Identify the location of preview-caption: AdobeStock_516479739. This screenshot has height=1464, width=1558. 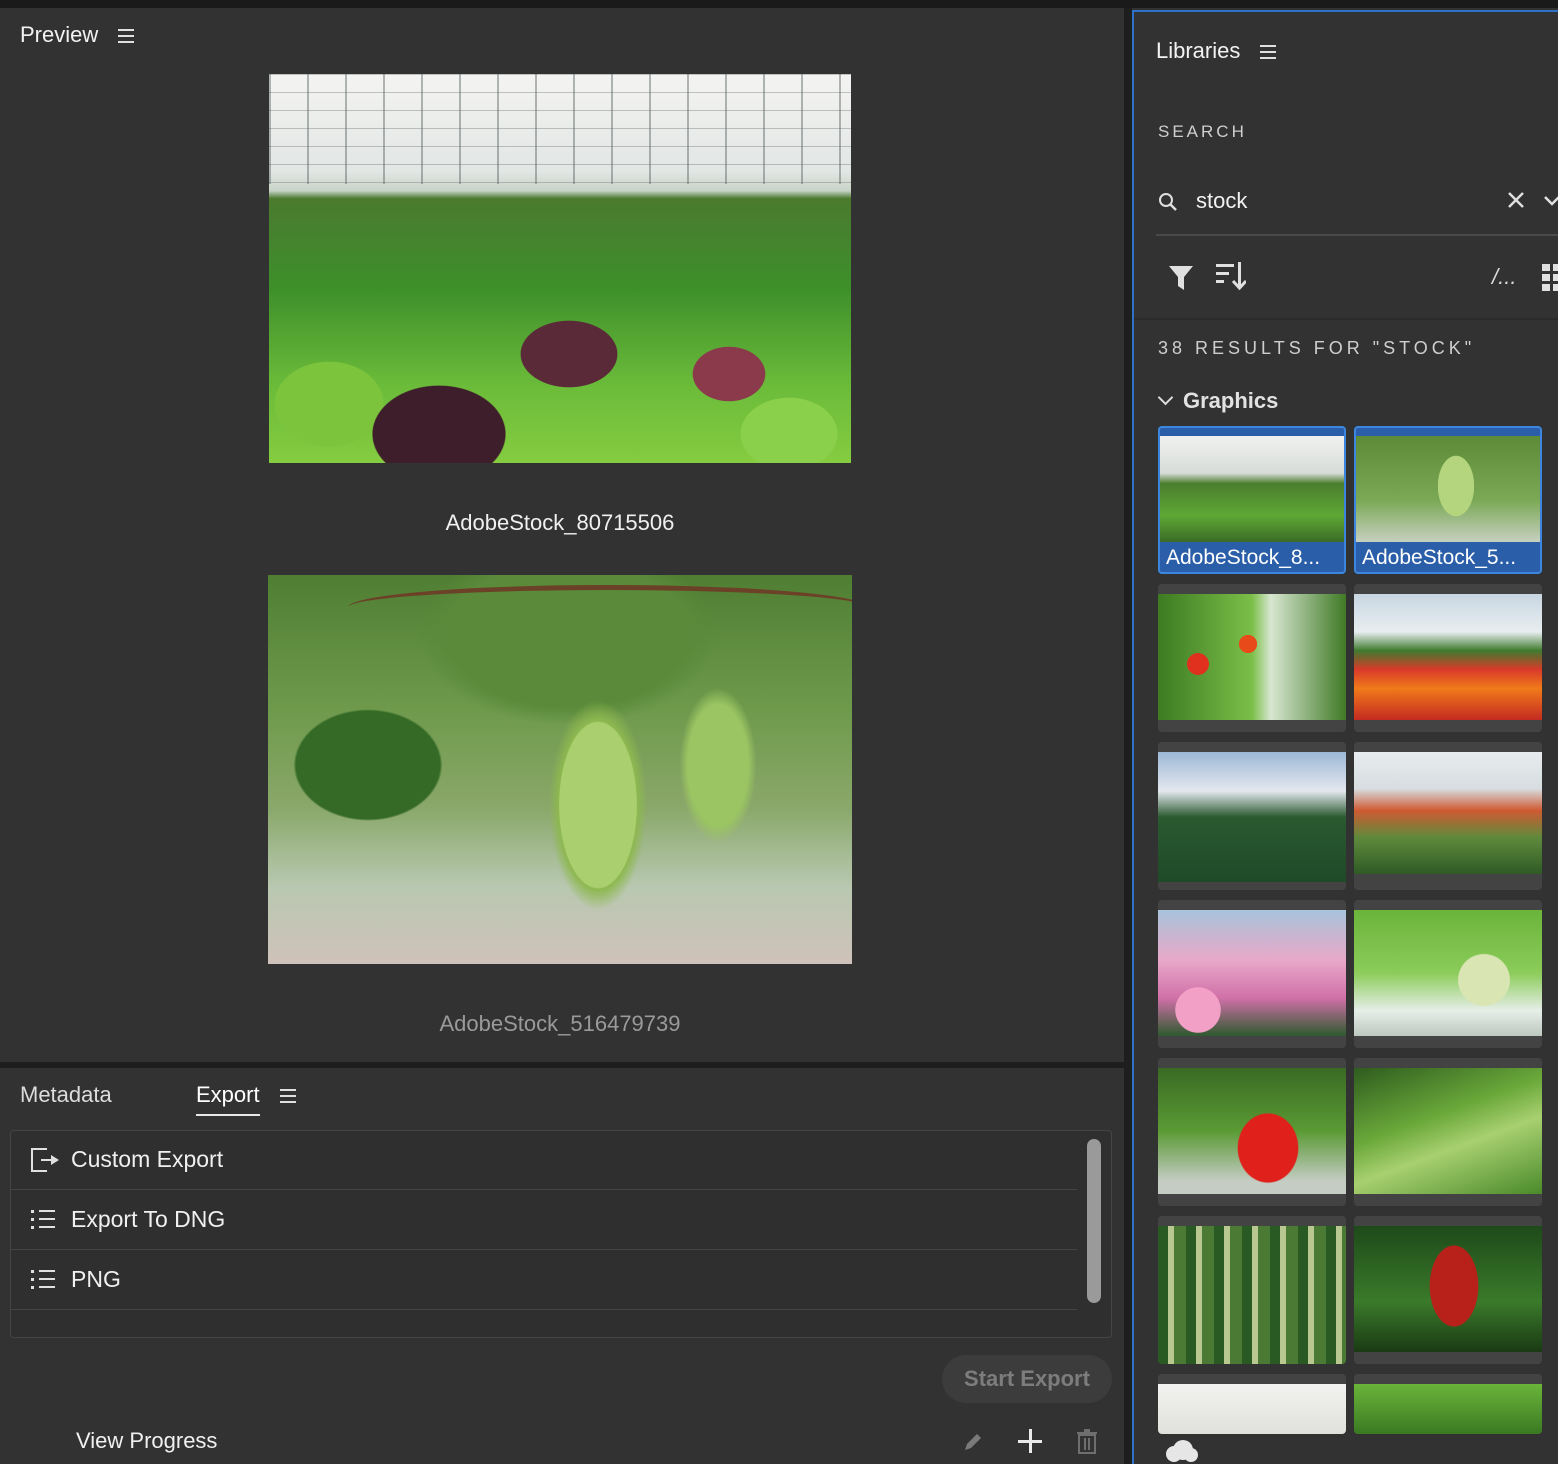
(560, 1023).